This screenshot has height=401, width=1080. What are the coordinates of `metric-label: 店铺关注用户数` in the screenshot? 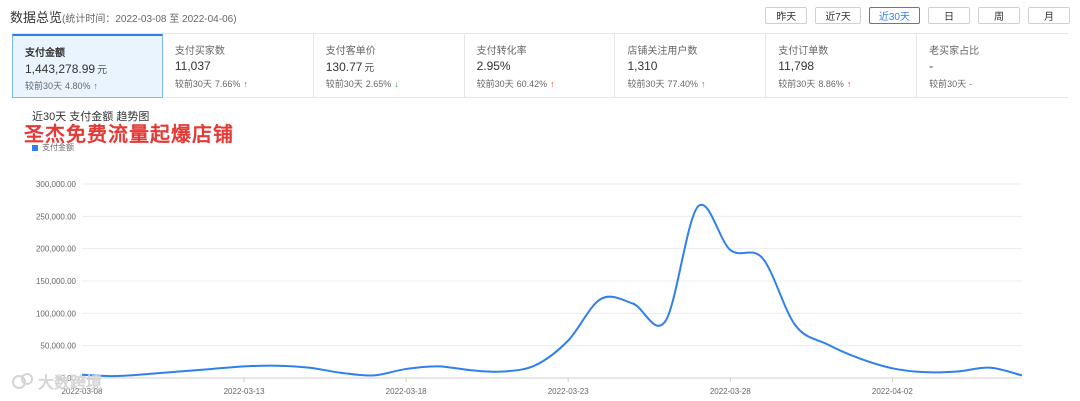 It's located at (662, 51).